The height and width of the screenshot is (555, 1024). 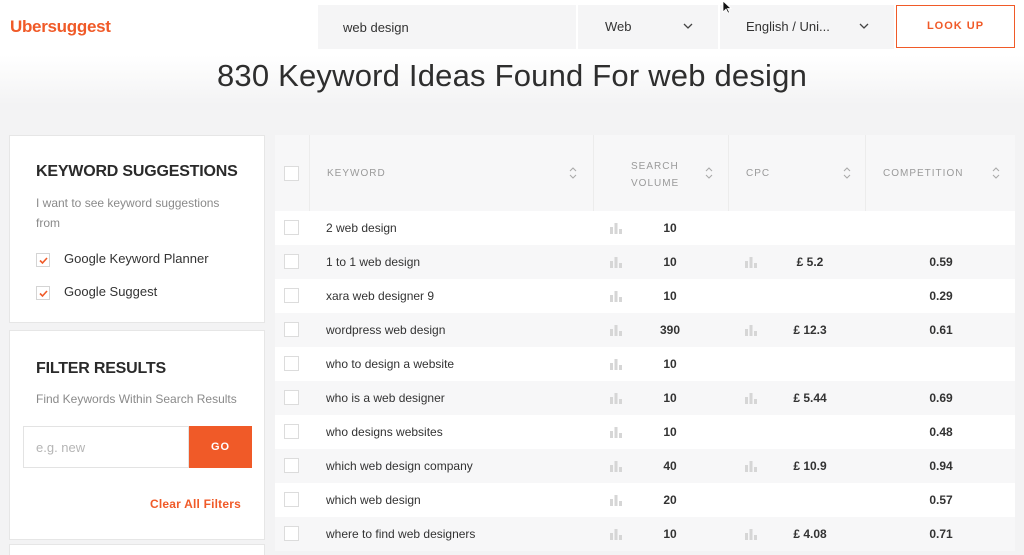 What do you see at coordinates (941, 500) in the screenshot?
I see `competition-cell: 0.57` at bounding box center [941, 500].